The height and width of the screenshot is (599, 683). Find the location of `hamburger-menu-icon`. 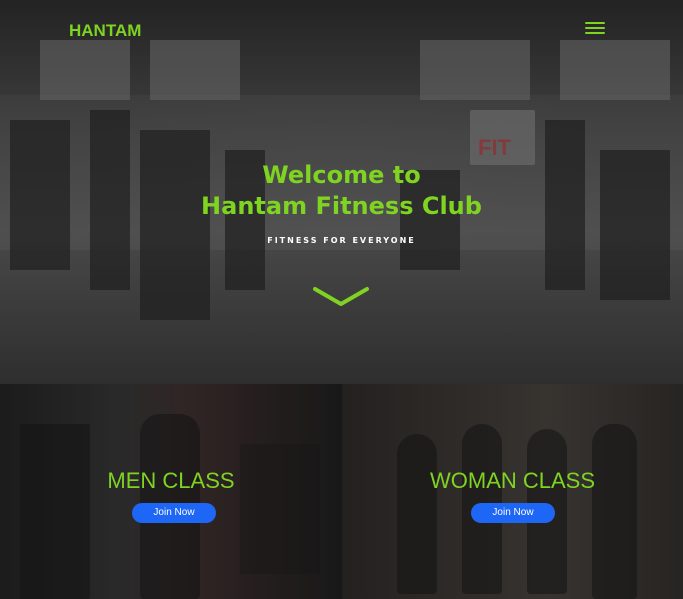

hamburger-menu-icon is located at coordinates (595, 29).